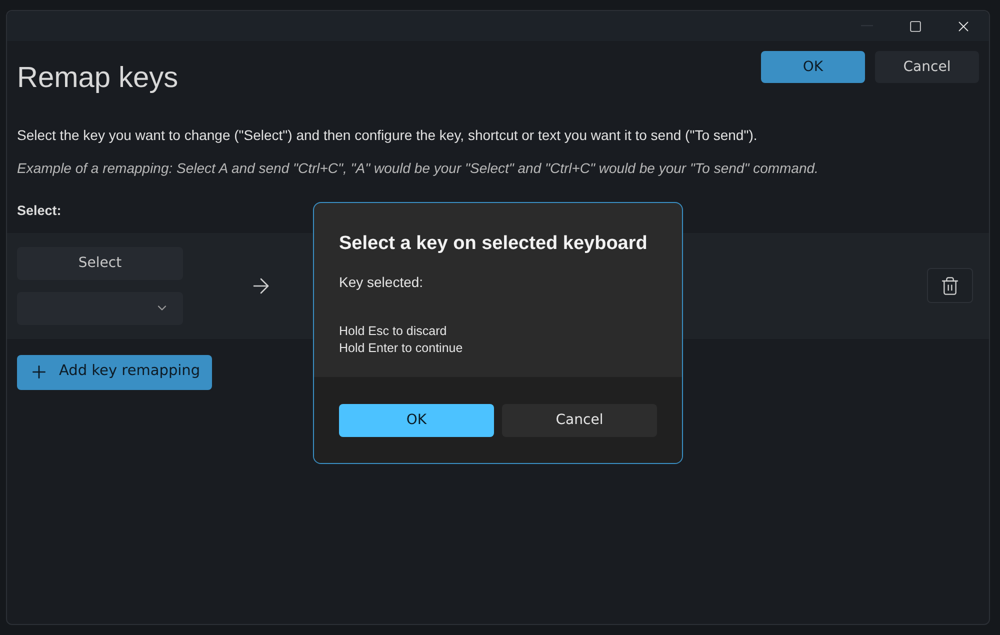 Image resolution: width=1000 pixels, height=635 pixels. Describe the element at coordinates (97, 78) in the screenshot. I see `page-title: Remap keys` at that location.